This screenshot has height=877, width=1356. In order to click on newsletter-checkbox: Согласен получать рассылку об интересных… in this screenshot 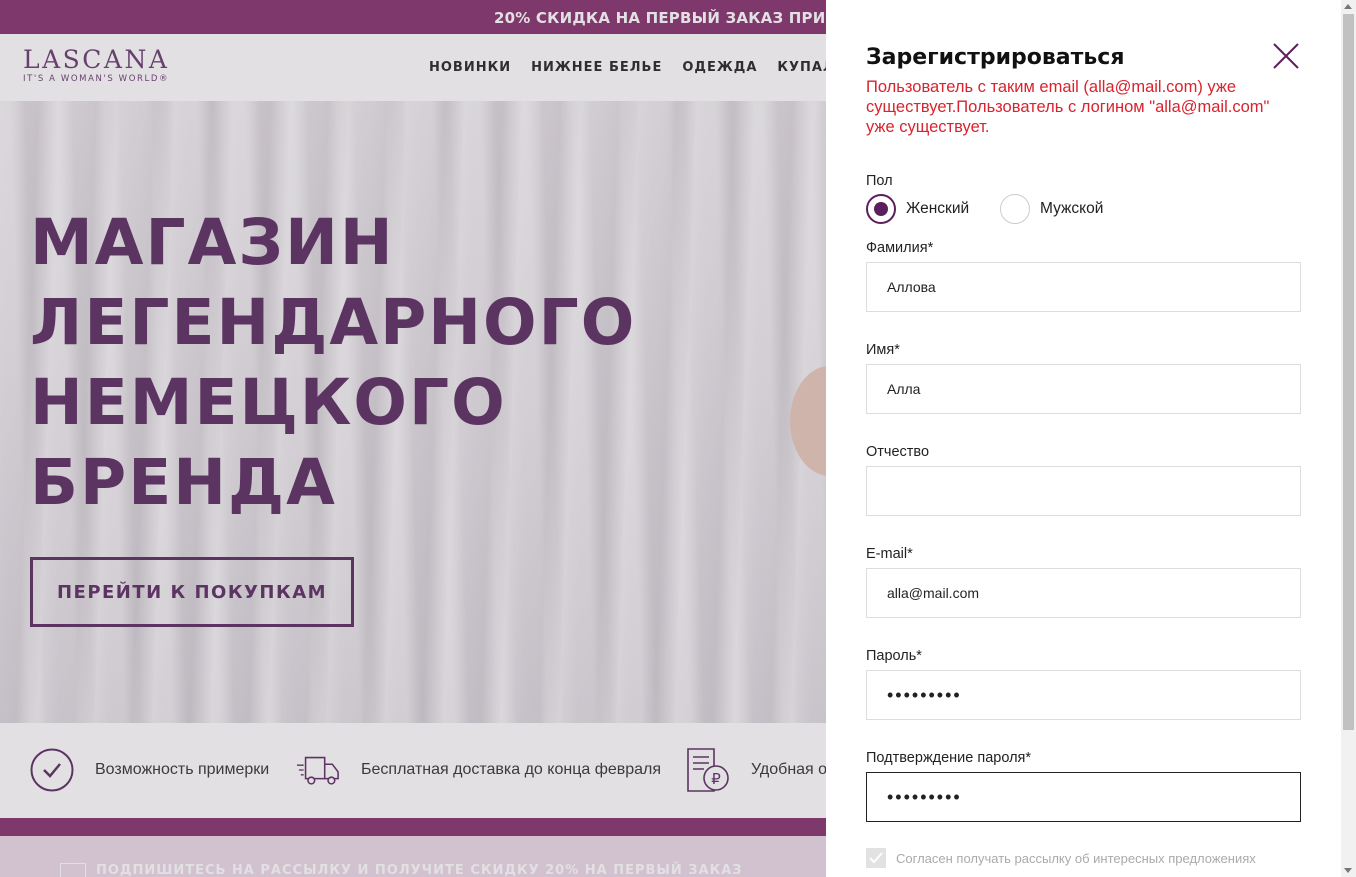, I will do `click(1061, 858)`.